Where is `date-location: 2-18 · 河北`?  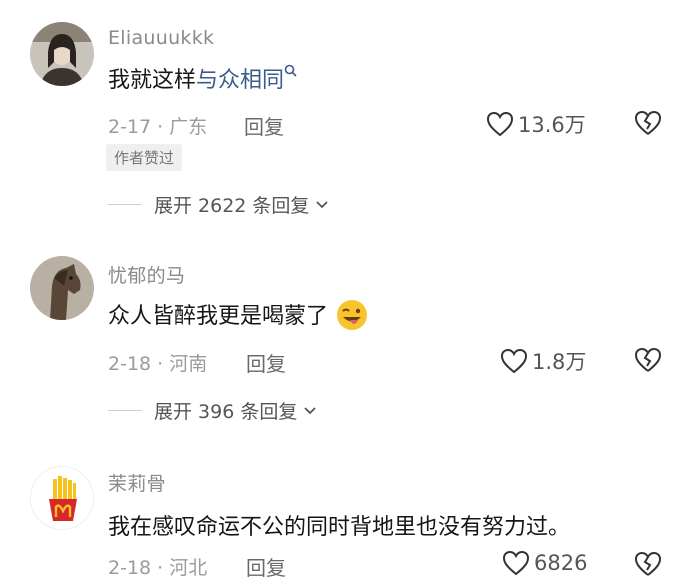
date-location: 2-18 · 河北 is located at coordinates (158, 568).